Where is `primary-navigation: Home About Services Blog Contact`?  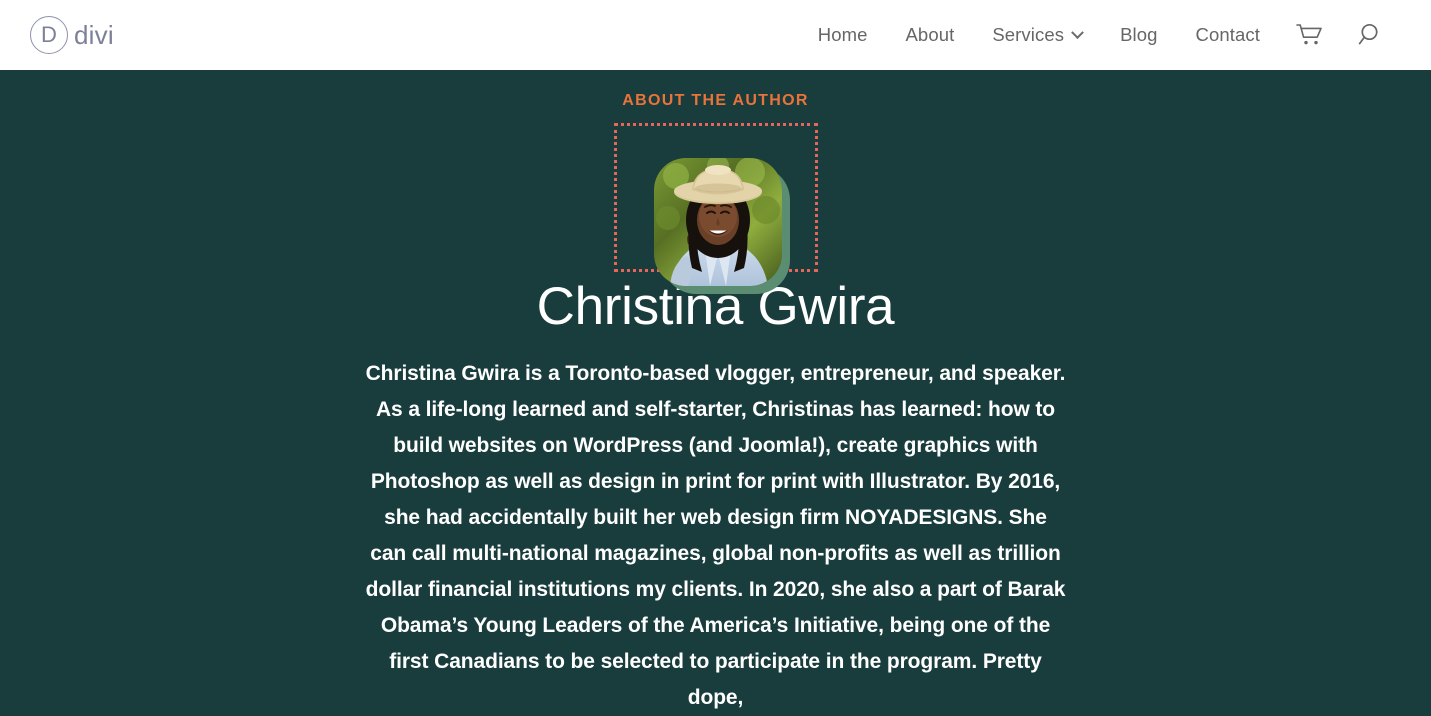 primary-navigation: Home About Services Blog Contact is located at coordinates (1100, 35).